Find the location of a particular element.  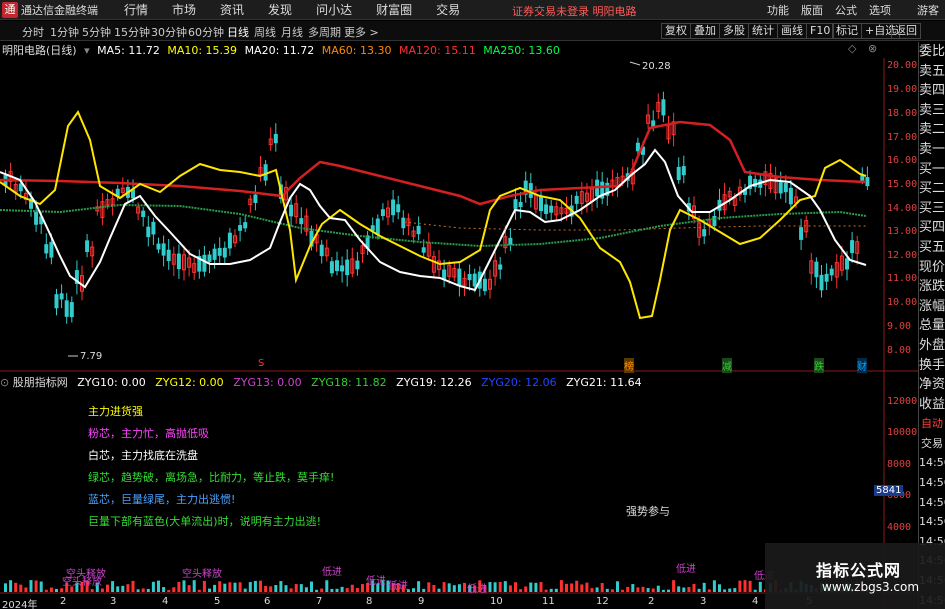

side-item: 涨跌 is located at coordinates (932, 287).